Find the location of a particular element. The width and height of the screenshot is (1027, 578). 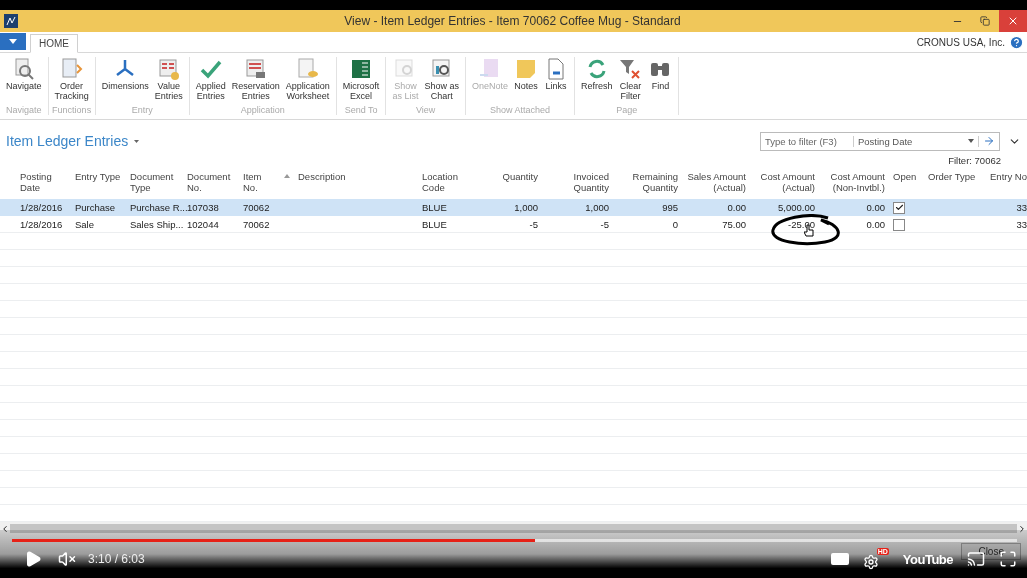

ribbon-button: Refresh is located at coordinates (596, 81).